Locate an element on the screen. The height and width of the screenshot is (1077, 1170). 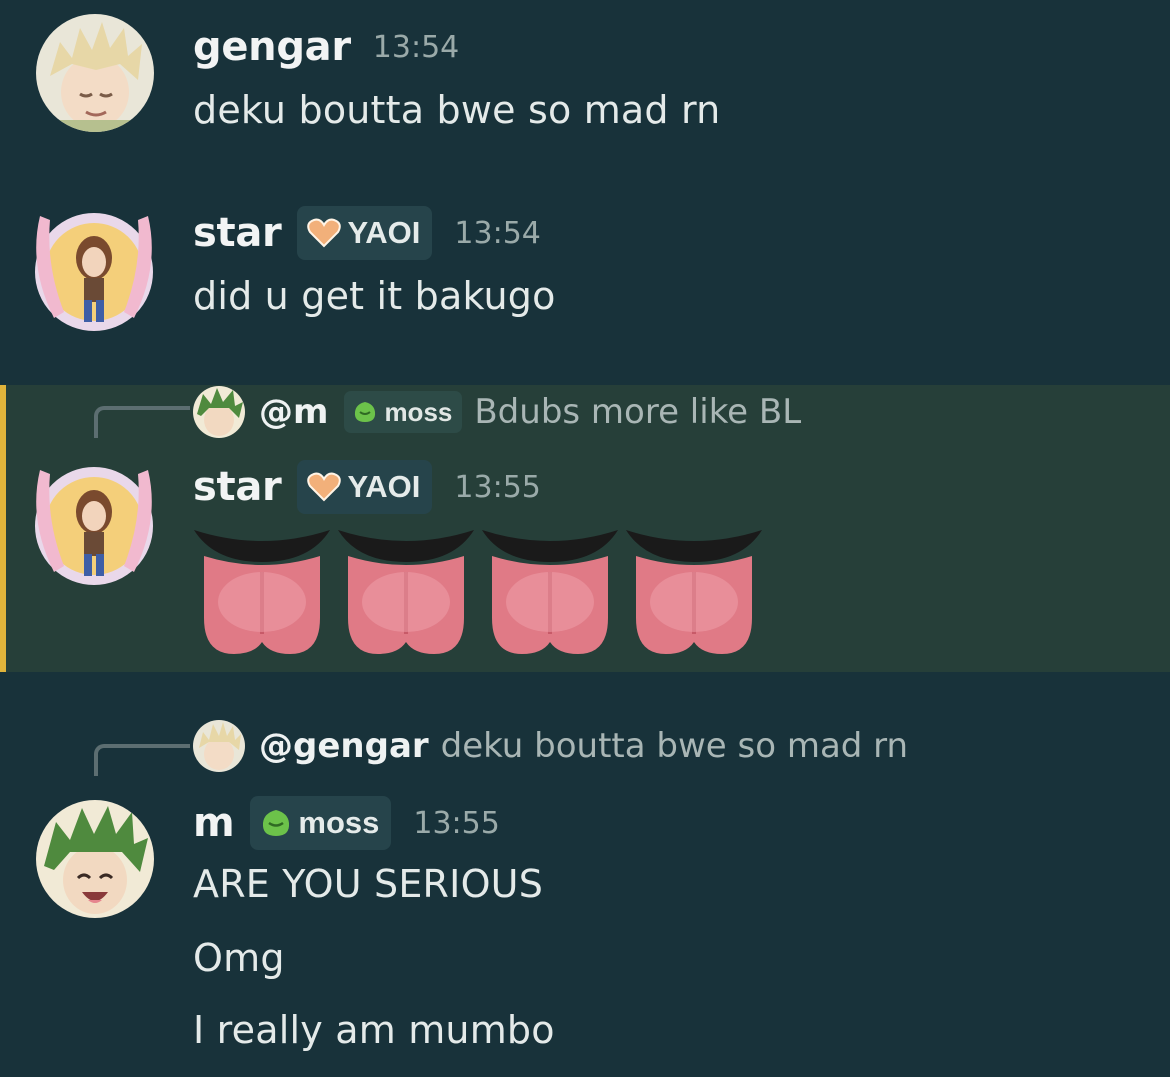
message-header: gengar 13:54 is located at coordinates (326, 47).